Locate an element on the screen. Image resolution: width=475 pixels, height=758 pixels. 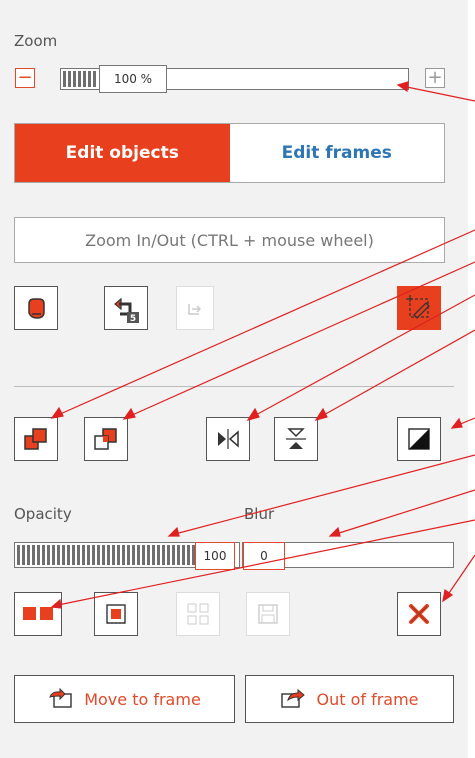
bring-forward-button is located at coordinates (36, 439).